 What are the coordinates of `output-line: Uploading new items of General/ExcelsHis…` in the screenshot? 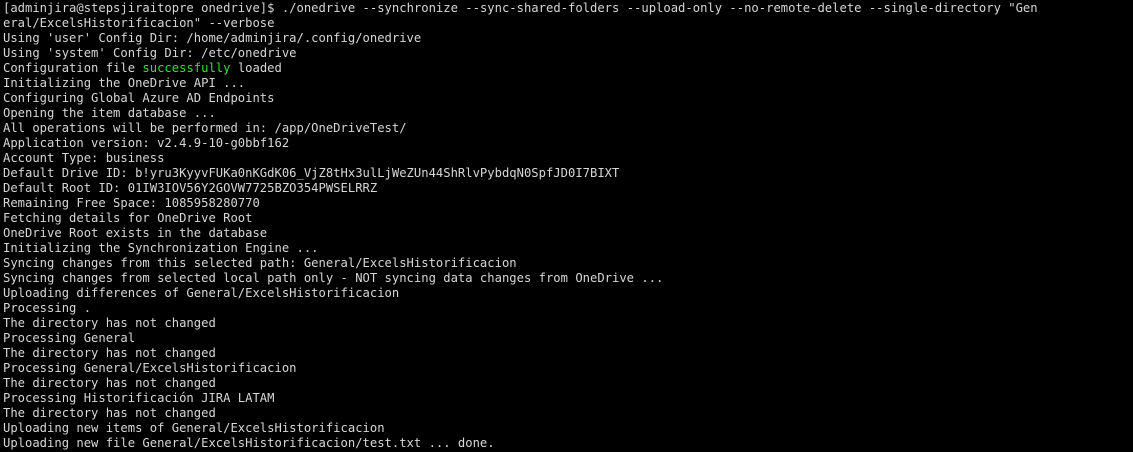 It's located at (194, 428).